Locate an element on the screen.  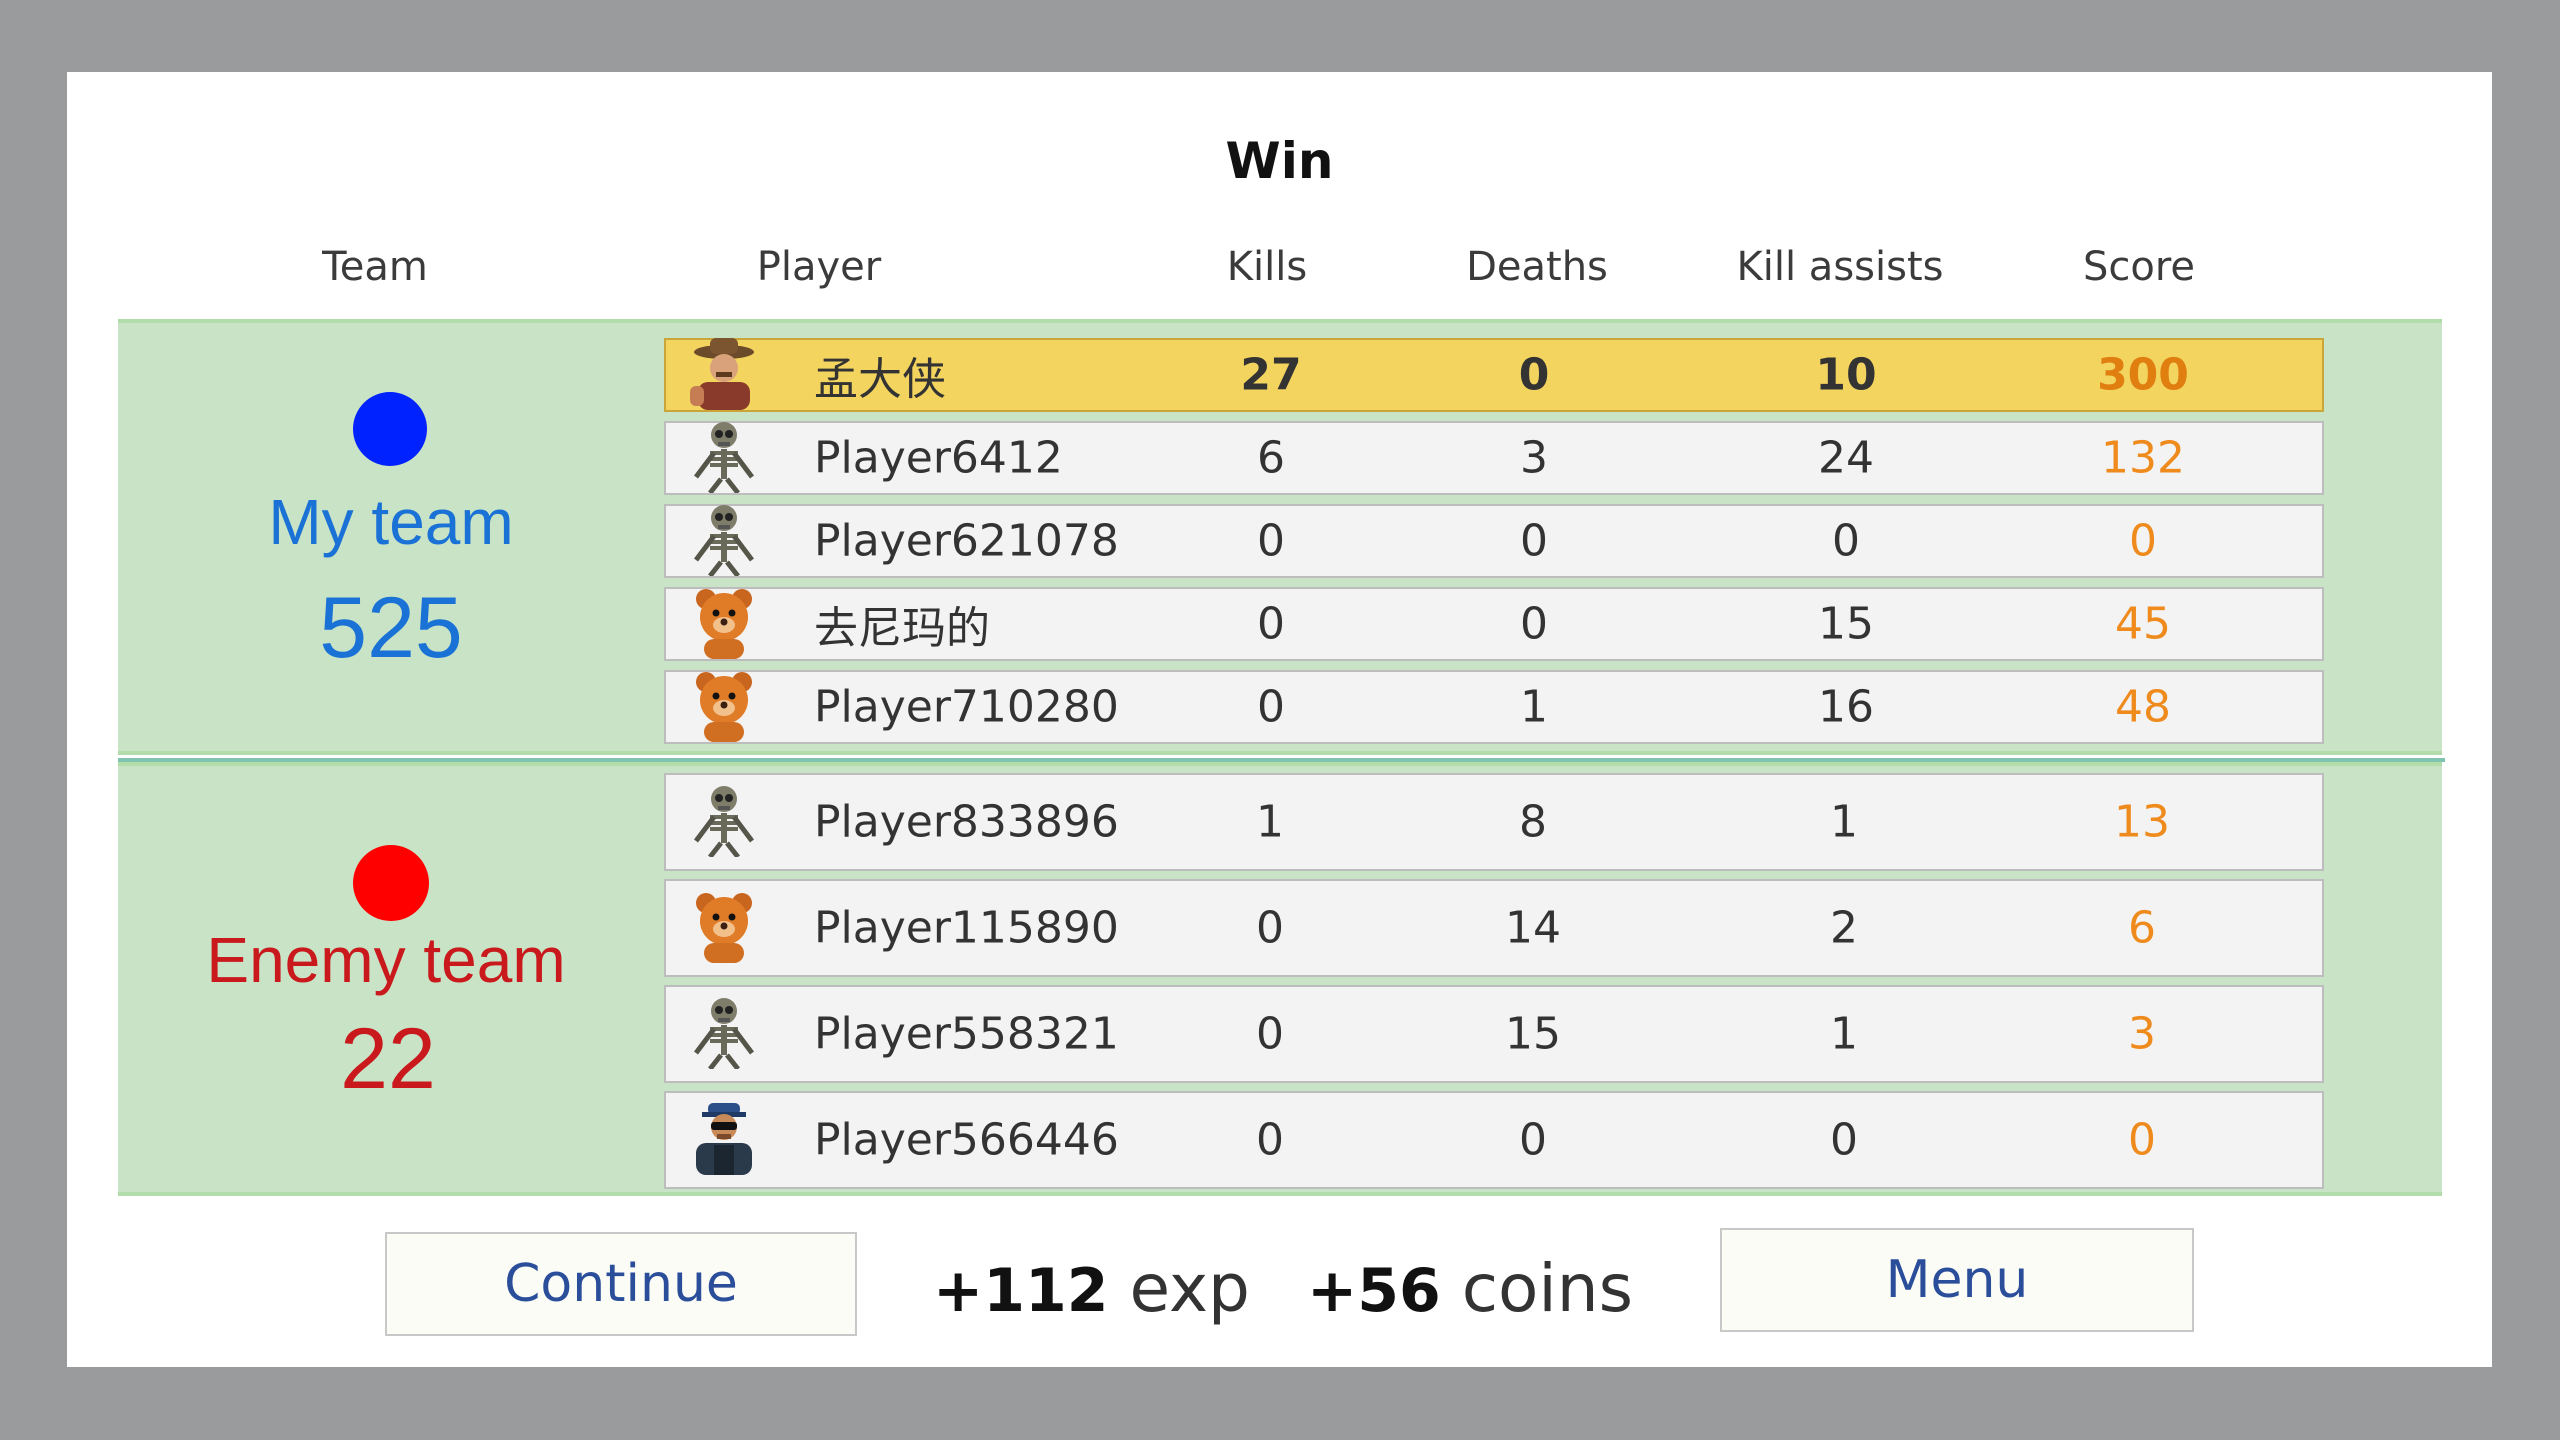
player-row: Player833896 1 8 1 13 is located at coordinates (1494, 822).